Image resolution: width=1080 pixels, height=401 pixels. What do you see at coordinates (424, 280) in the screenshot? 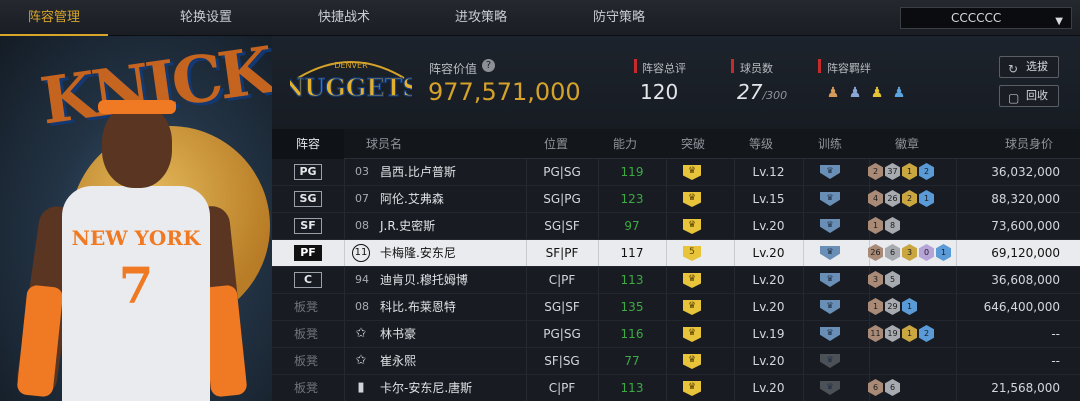
I see `player-name: 迪肯贝.穆托姆博` at bounding box center [424, 280].